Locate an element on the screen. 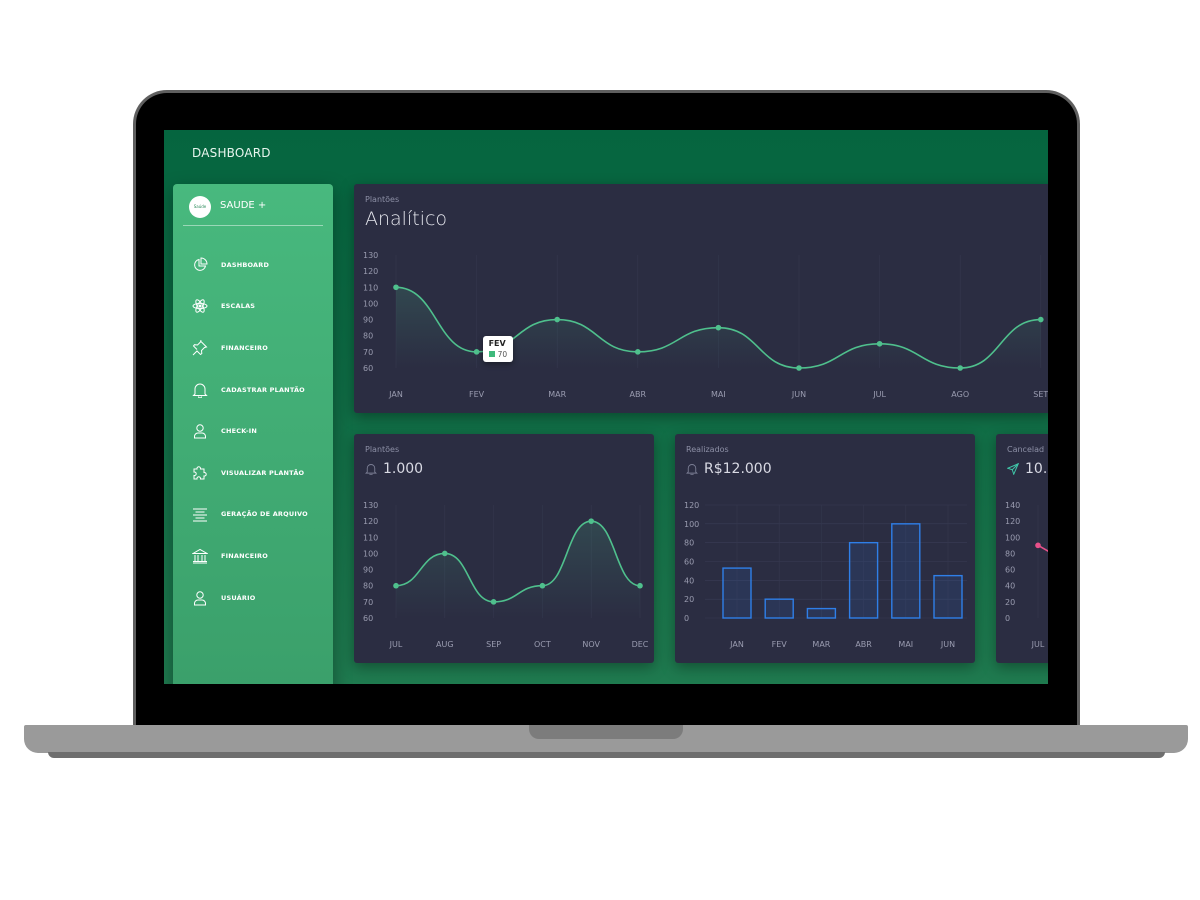  sidebar-item-financeiro-2: FINANCEIRO is located at coordinates (253, 556).